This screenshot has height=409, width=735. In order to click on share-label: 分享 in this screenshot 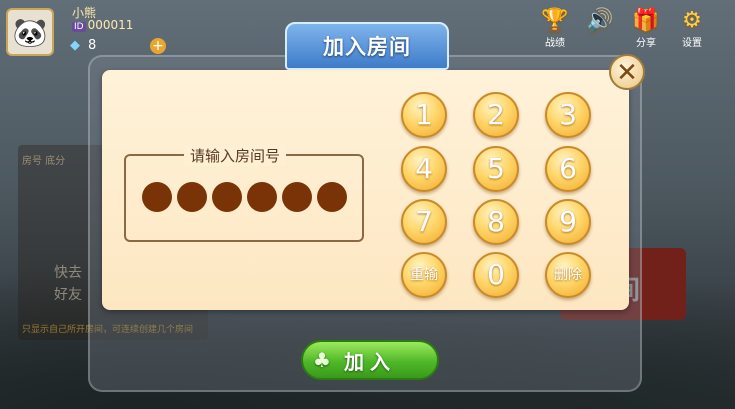, I will do `click(646, 43)`.